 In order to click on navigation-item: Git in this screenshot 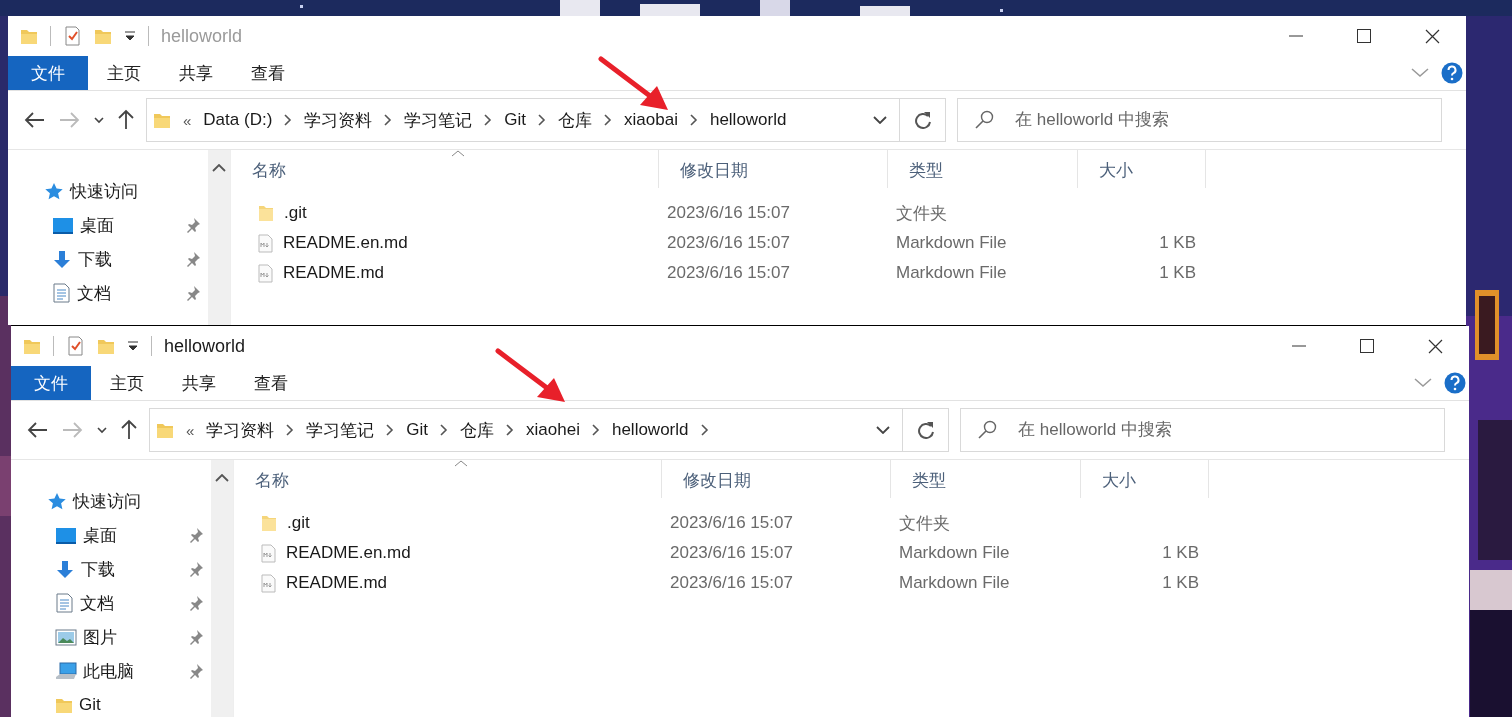, I will do `click(111, 702)`.